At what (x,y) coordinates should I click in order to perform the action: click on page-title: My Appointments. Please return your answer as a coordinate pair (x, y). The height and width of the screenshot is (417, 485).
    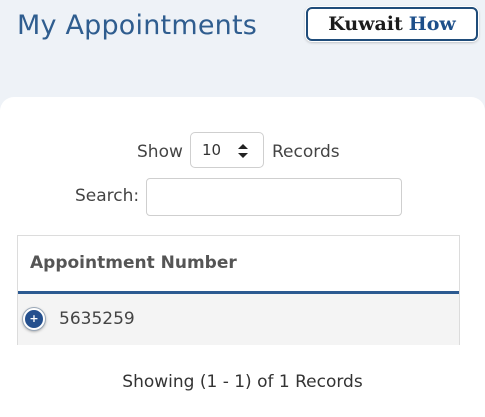
    Looking at the image, I should click on (137, 25).